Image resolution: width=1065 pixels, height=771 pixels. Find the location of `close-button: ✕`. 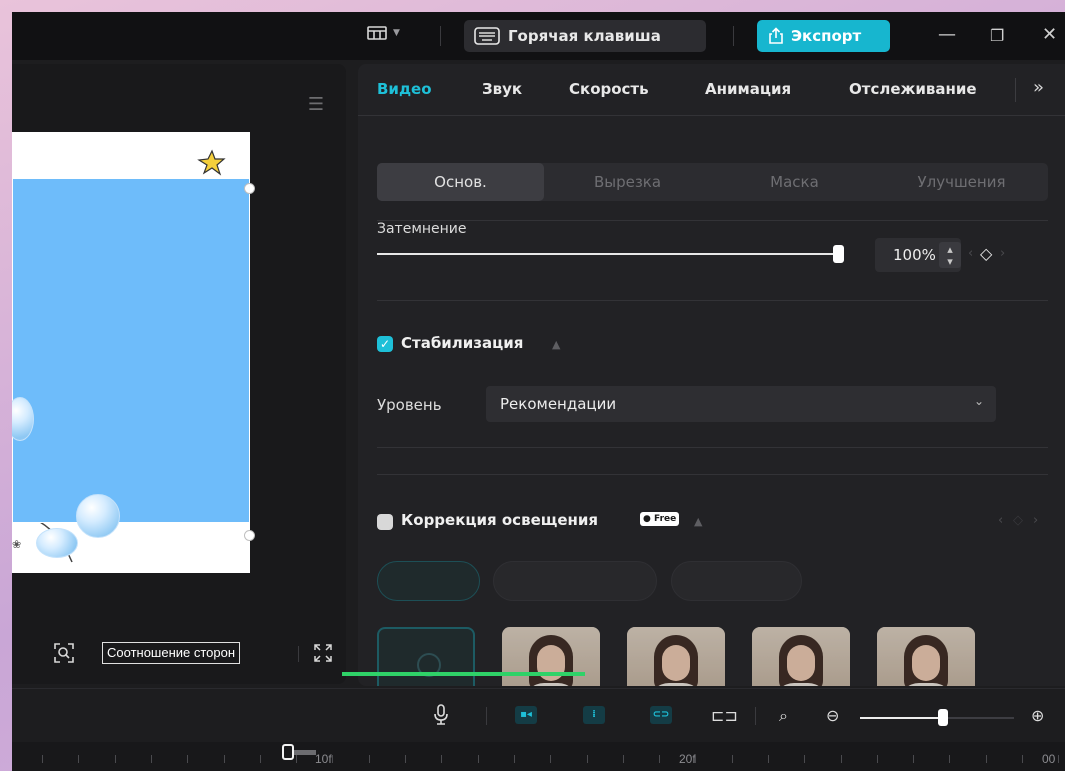

close-button: ✕ is located at coordinates (1049, 34).